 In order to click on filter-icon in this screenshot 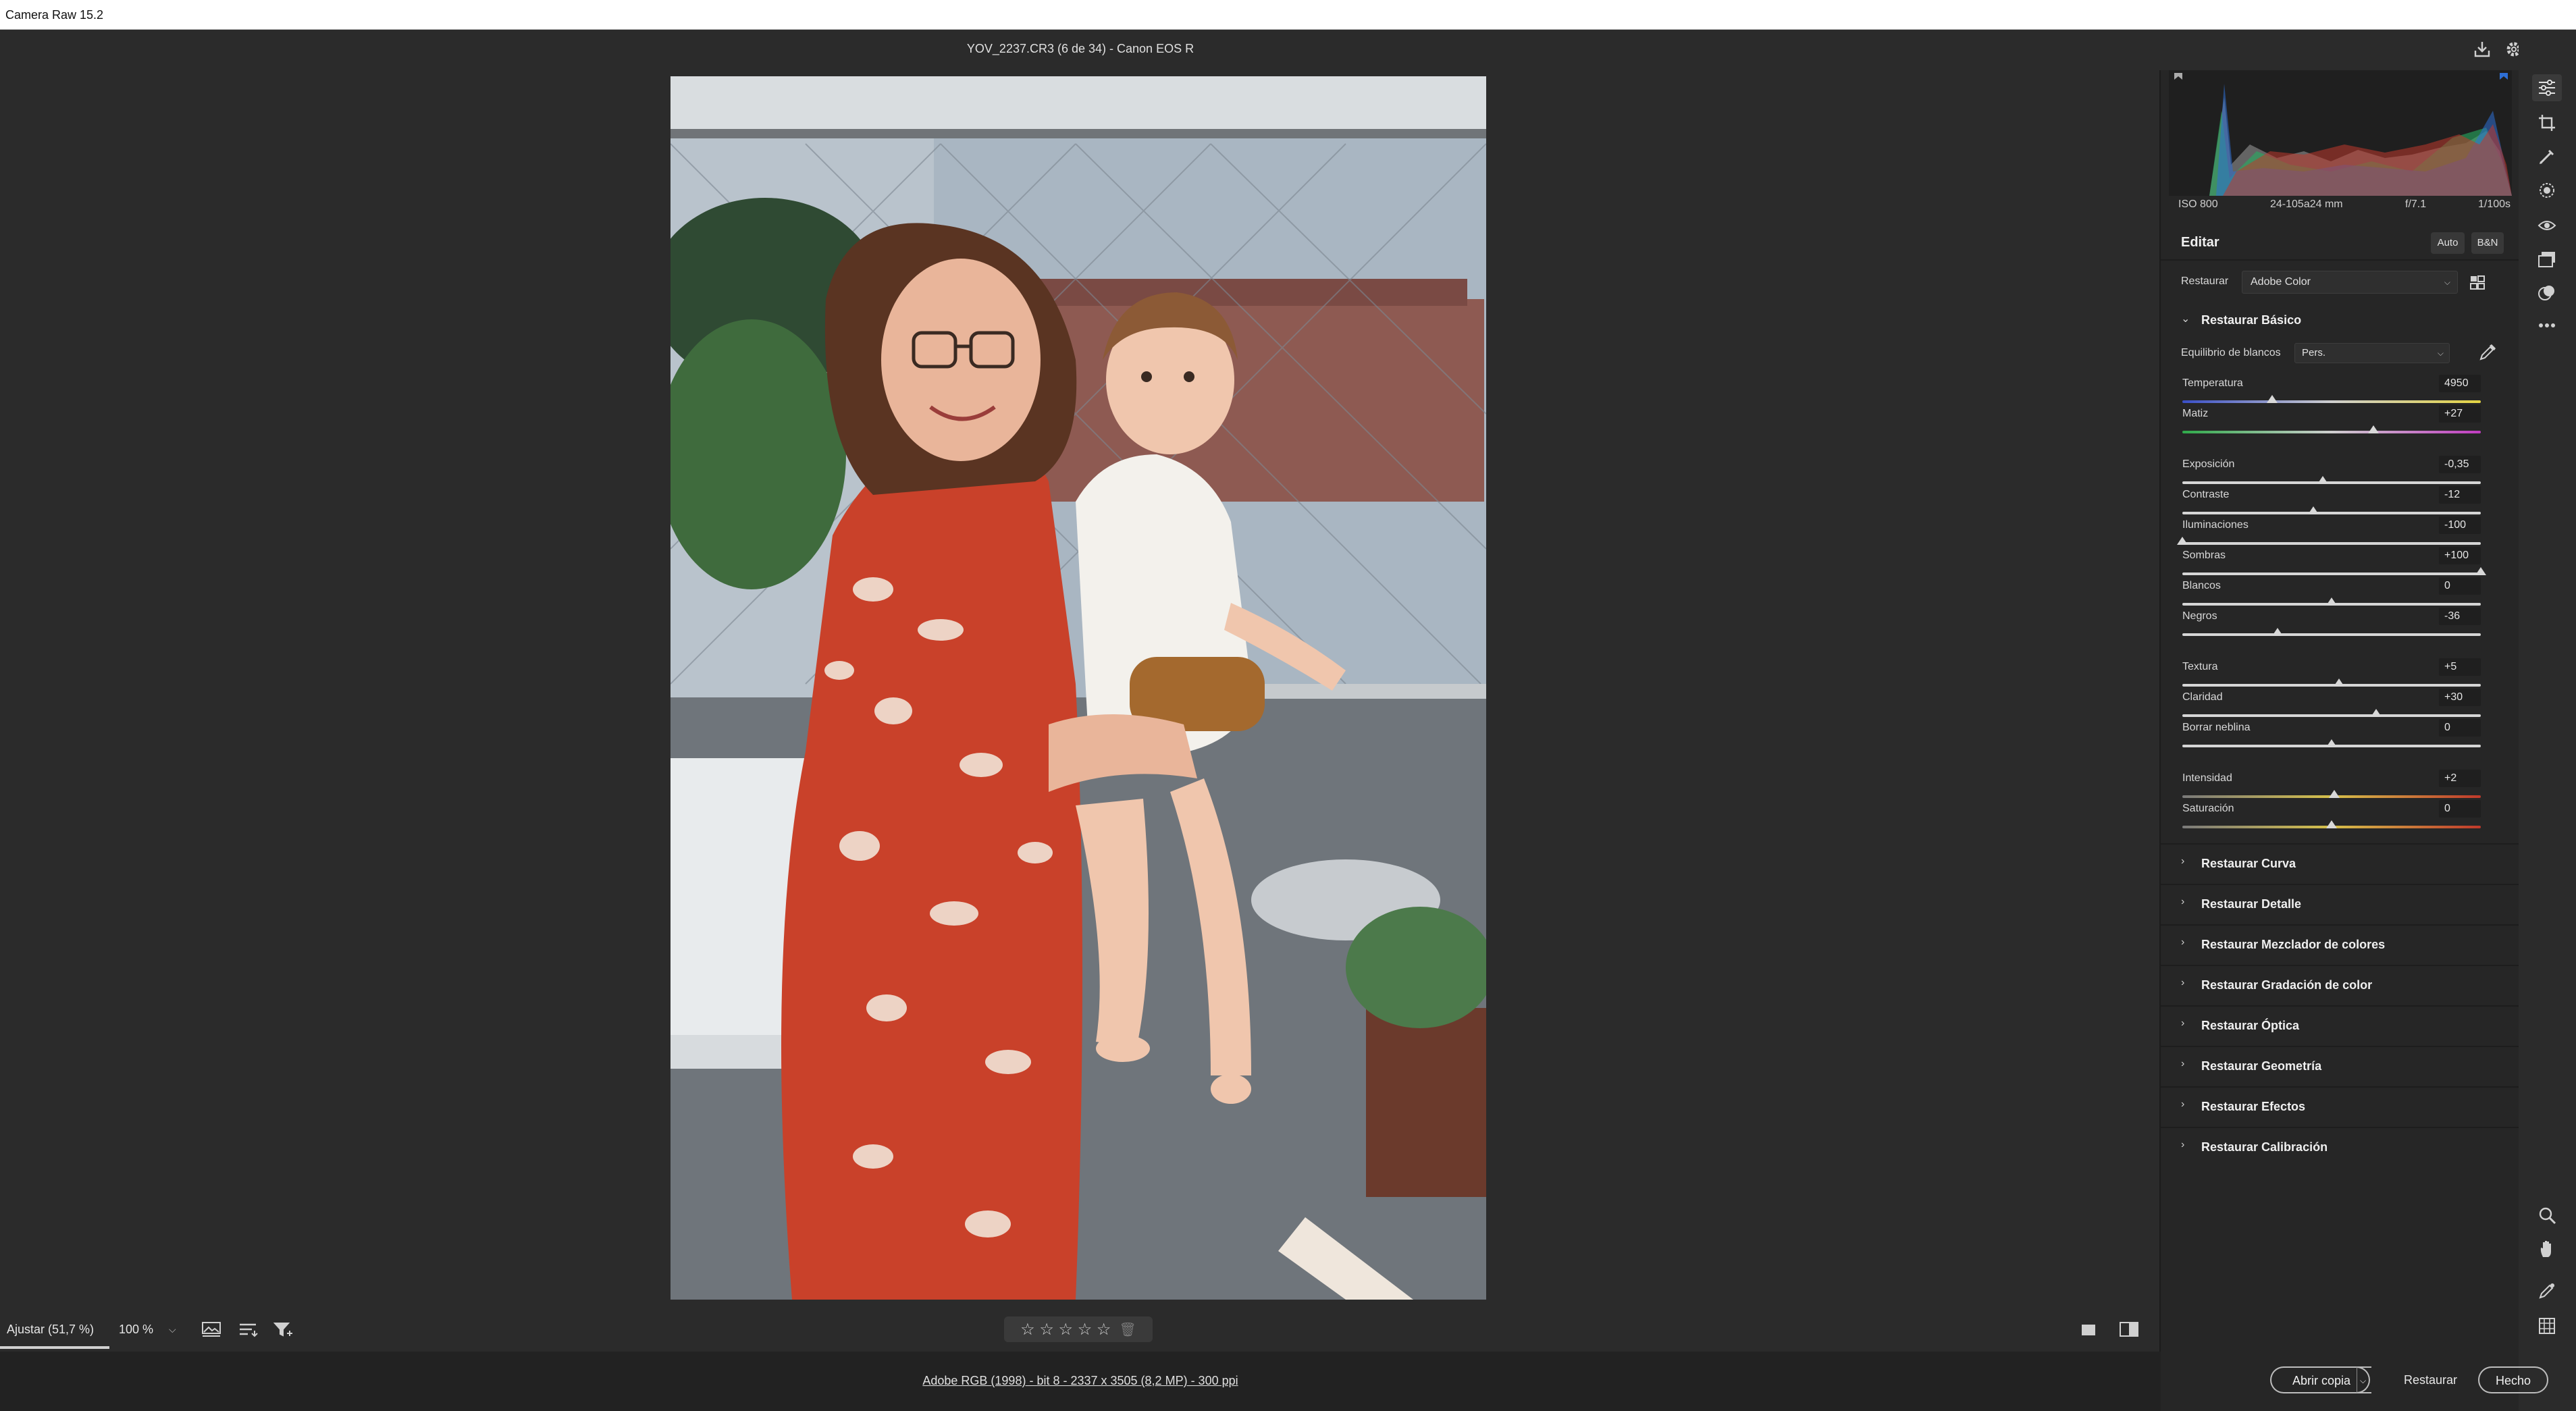, I will do `click(283, 1329)`.